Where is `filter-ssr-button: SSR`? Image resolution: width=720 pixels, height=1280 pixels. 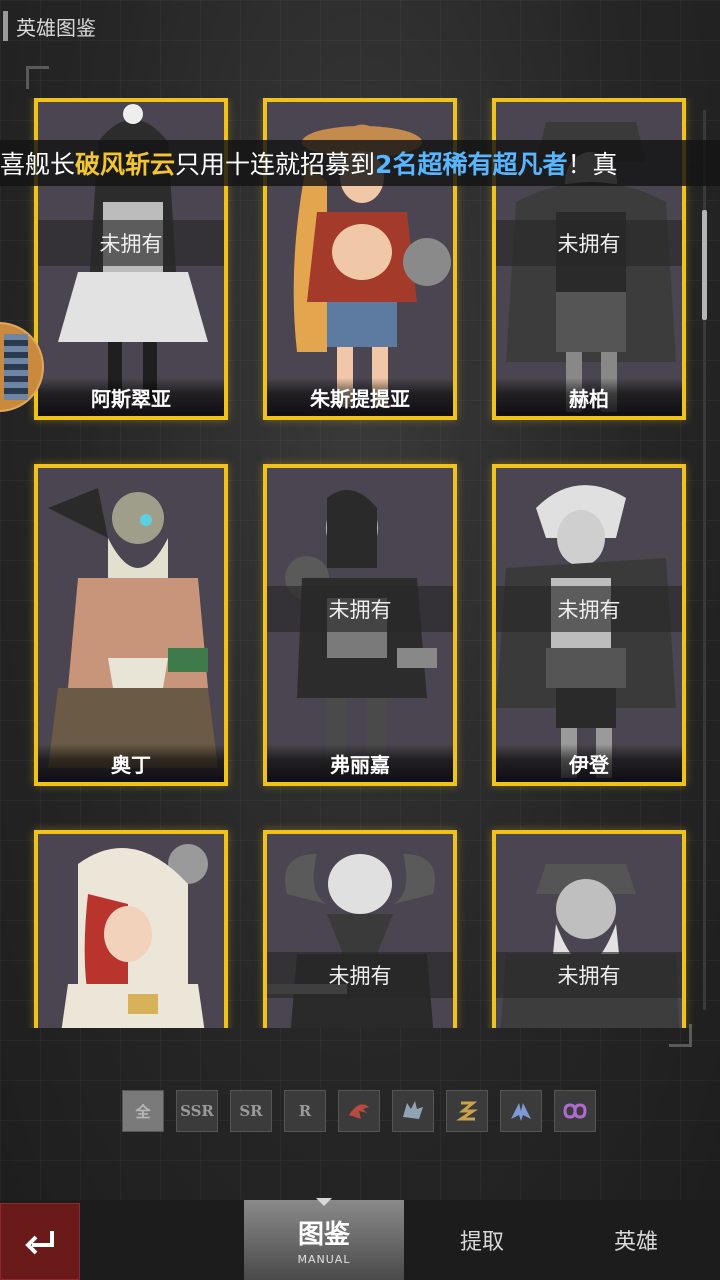
filter-ssr-button: SSR is located at coordinates (197, 1111).